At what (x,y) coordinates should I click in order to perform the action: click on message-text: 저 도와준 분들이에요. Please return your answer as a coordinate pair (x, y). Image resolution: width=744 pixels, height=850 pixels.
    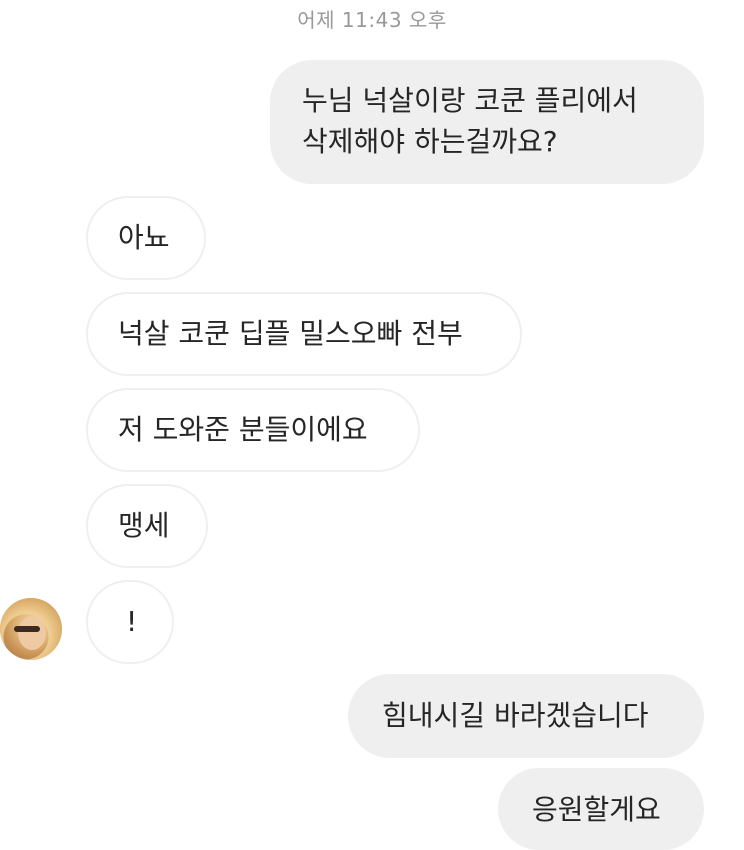
    Looking at the image, I should click on (243, 429).